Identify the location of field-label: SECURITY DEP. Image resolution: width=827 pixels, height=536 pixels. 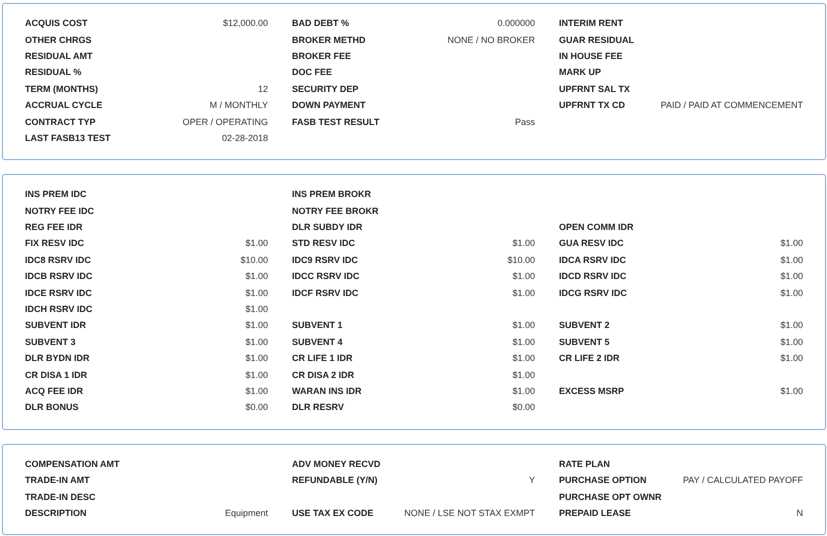
(325, 89).